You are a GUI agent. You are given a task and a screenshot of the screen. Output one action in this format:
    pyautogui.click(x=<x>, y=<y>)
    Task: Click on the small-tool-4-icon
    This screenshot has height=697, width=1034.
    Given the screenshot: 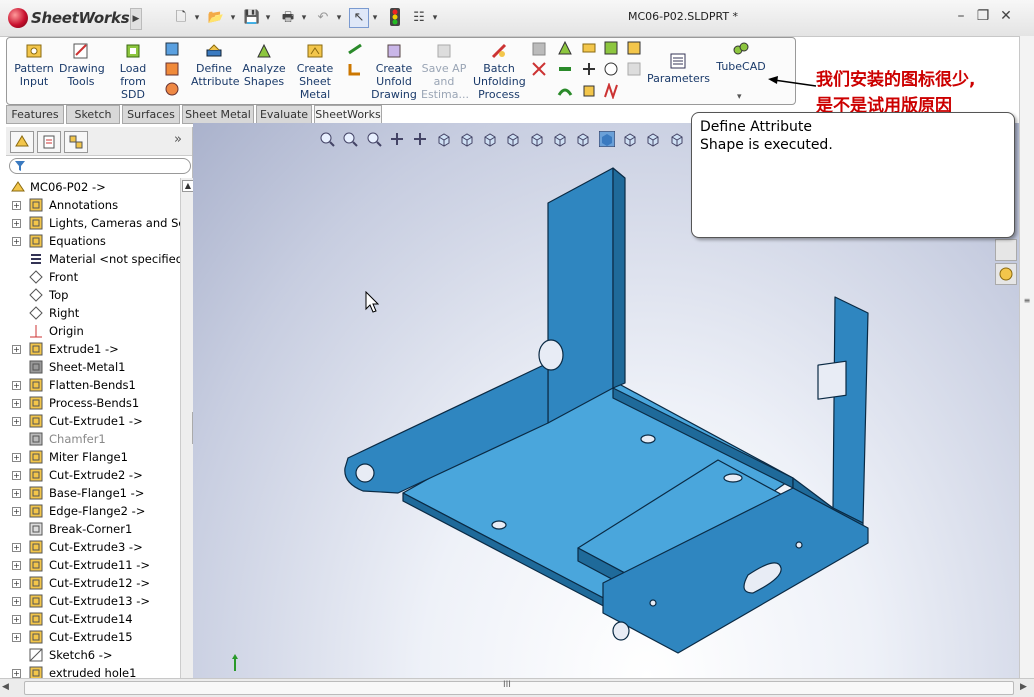 What is the action you would take?
    pyautogui.click(x=355, y=49)
    